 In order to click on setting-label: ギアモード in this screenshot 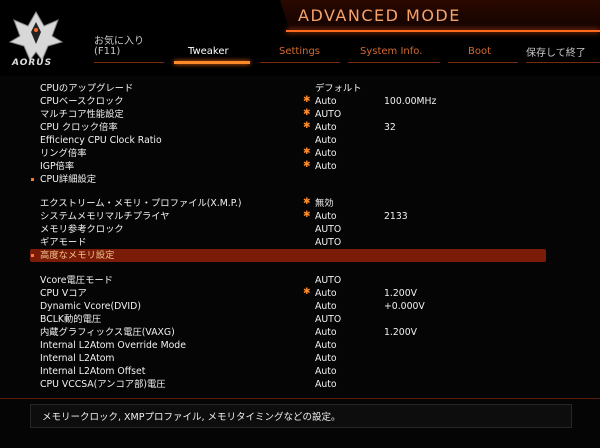, I will do `click(63, 242)`.